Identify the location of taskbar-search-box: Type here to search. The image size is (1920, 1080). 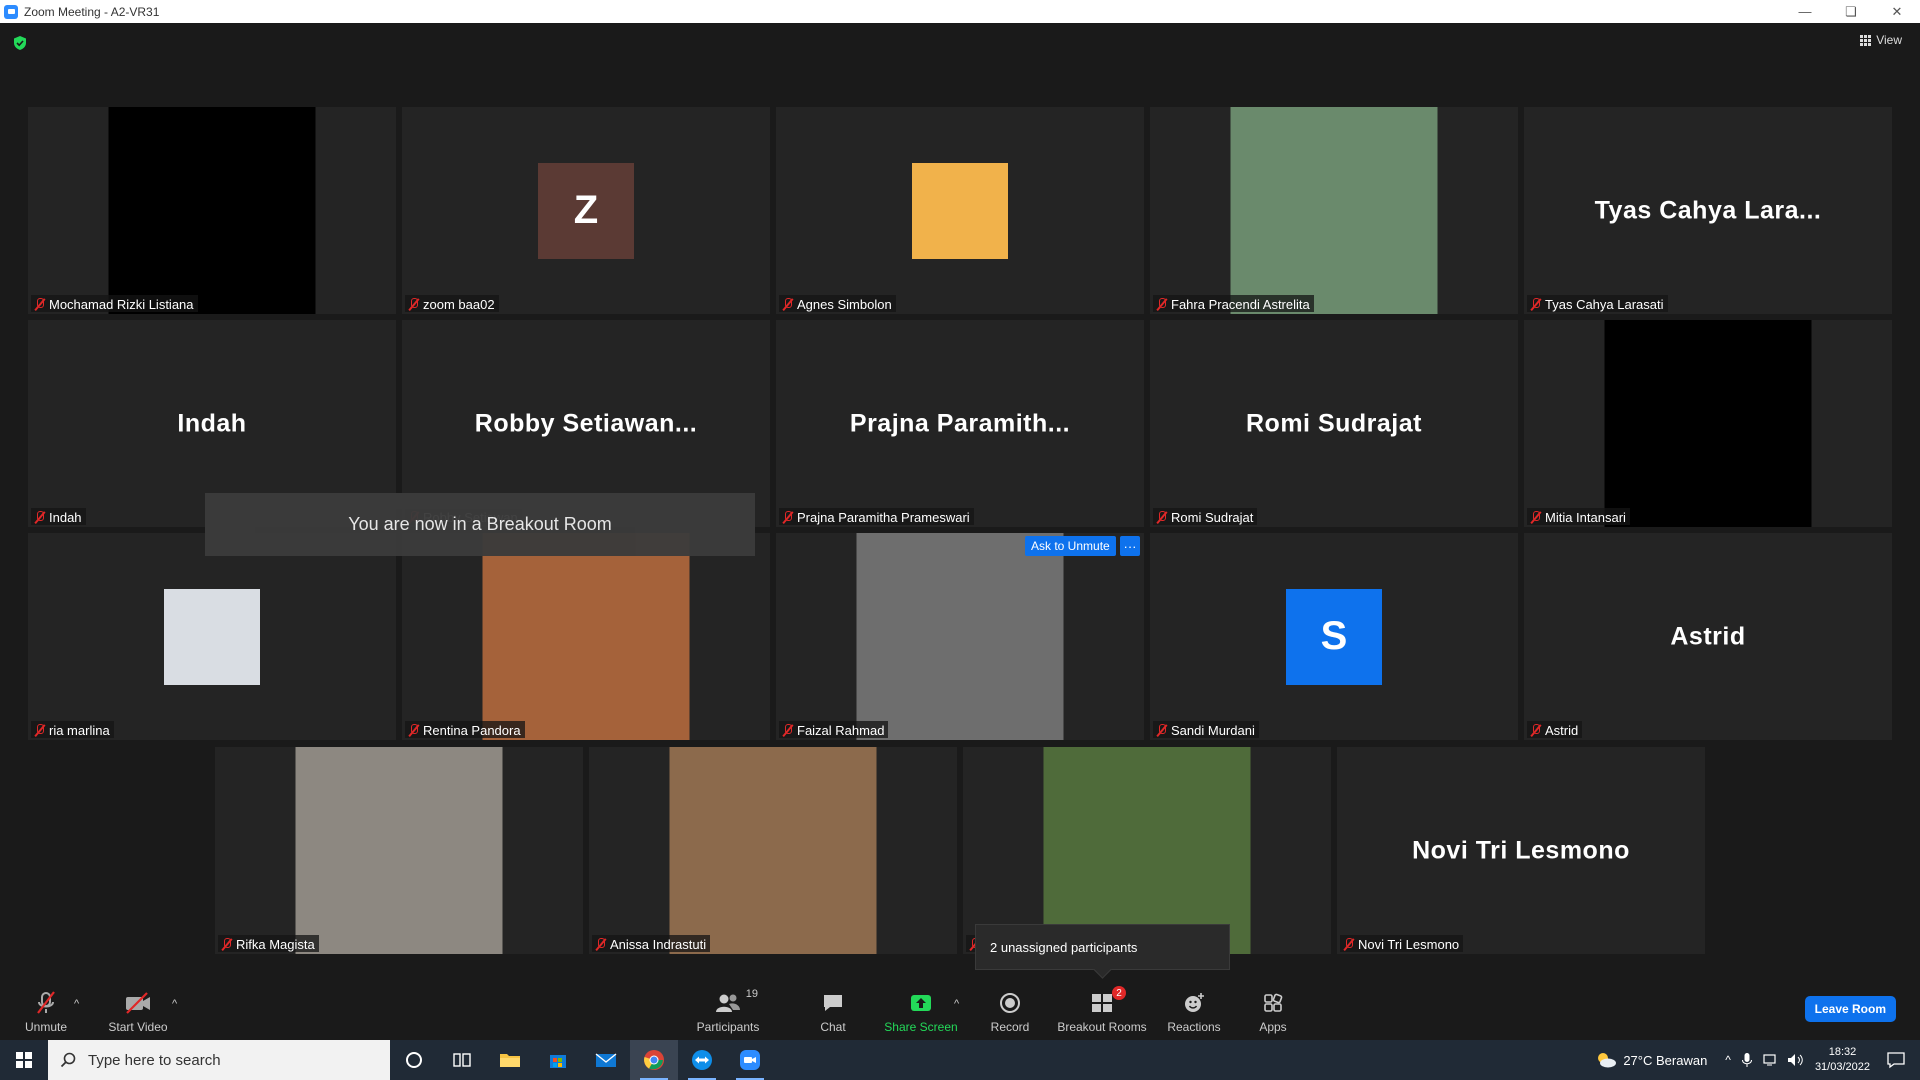
(219, 1060).